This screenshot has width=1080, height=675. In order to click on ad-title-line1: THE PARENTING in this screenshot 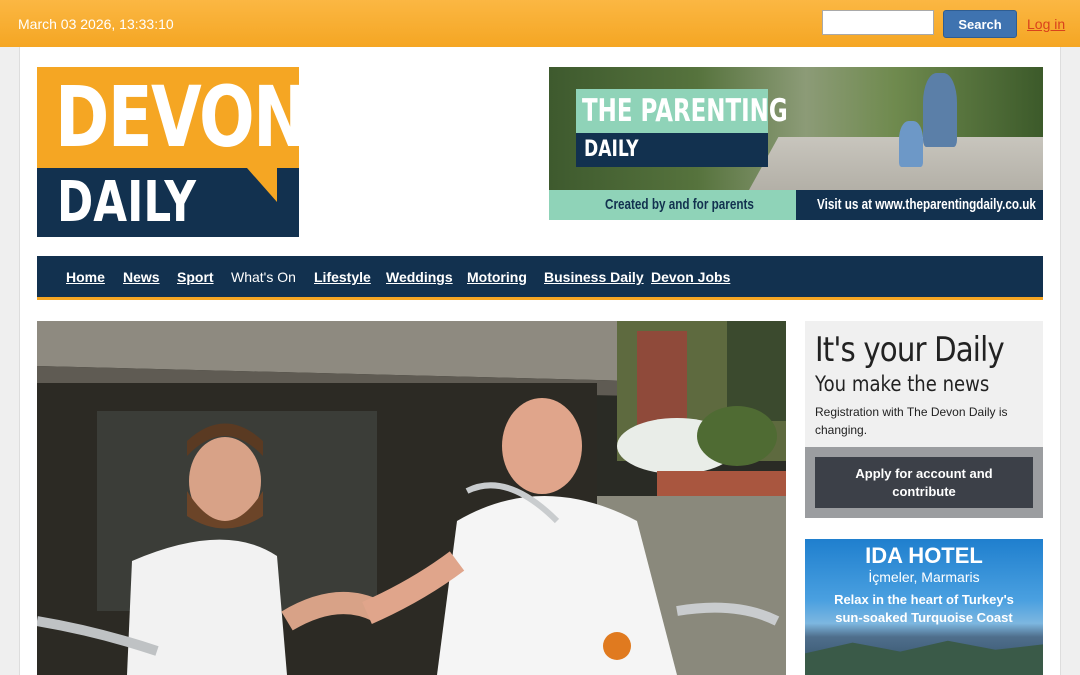, I will do `click(685, 111)`.